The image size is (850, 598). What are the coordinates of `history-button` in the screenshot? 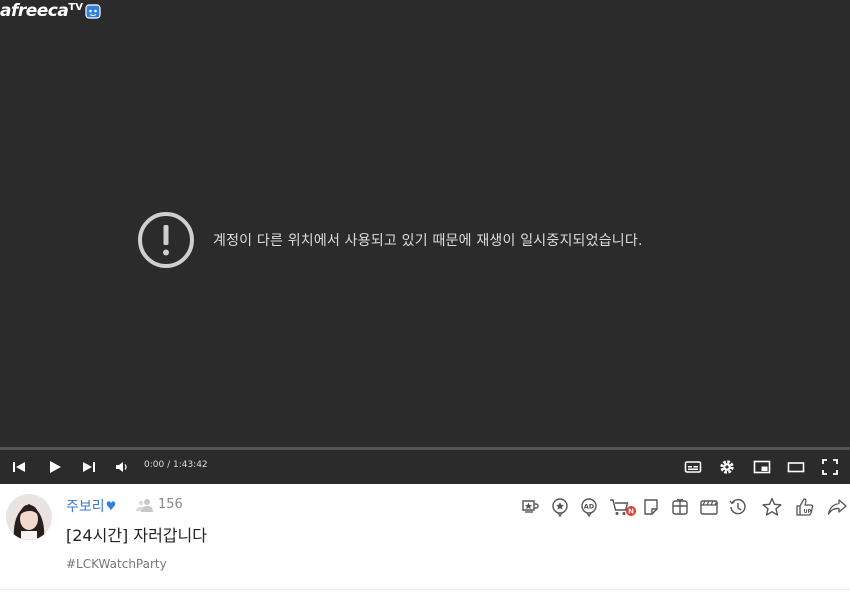 It's located at (738, 507).